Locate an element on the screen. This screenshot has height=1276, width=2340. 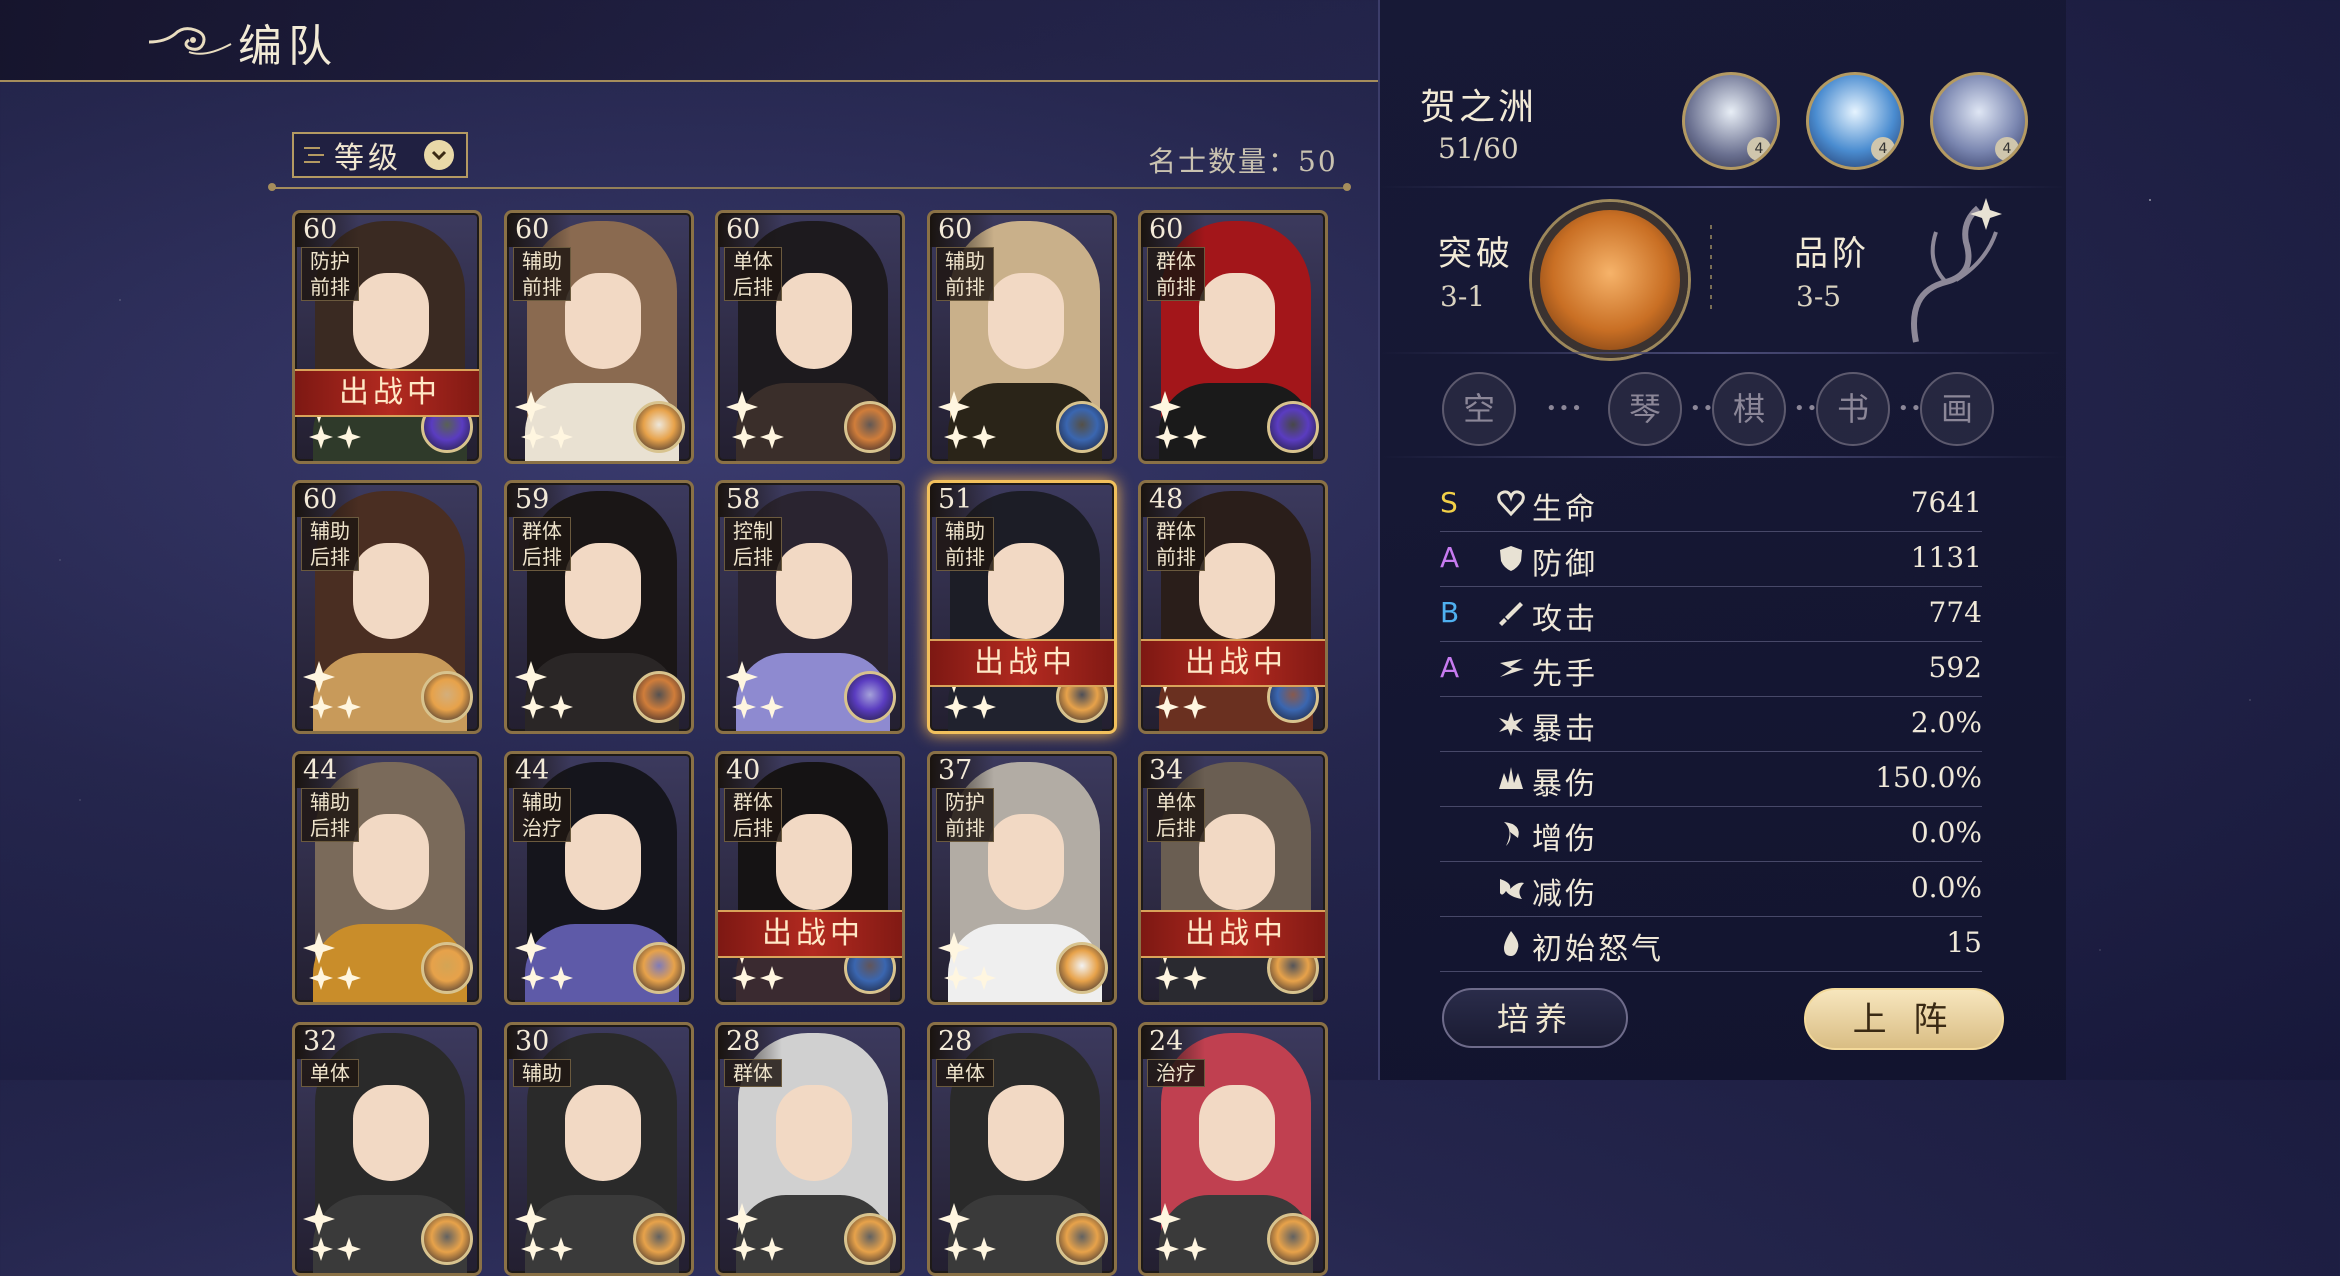
hero-card: 44 辅助 后排 is located at coordinates (387, 878).